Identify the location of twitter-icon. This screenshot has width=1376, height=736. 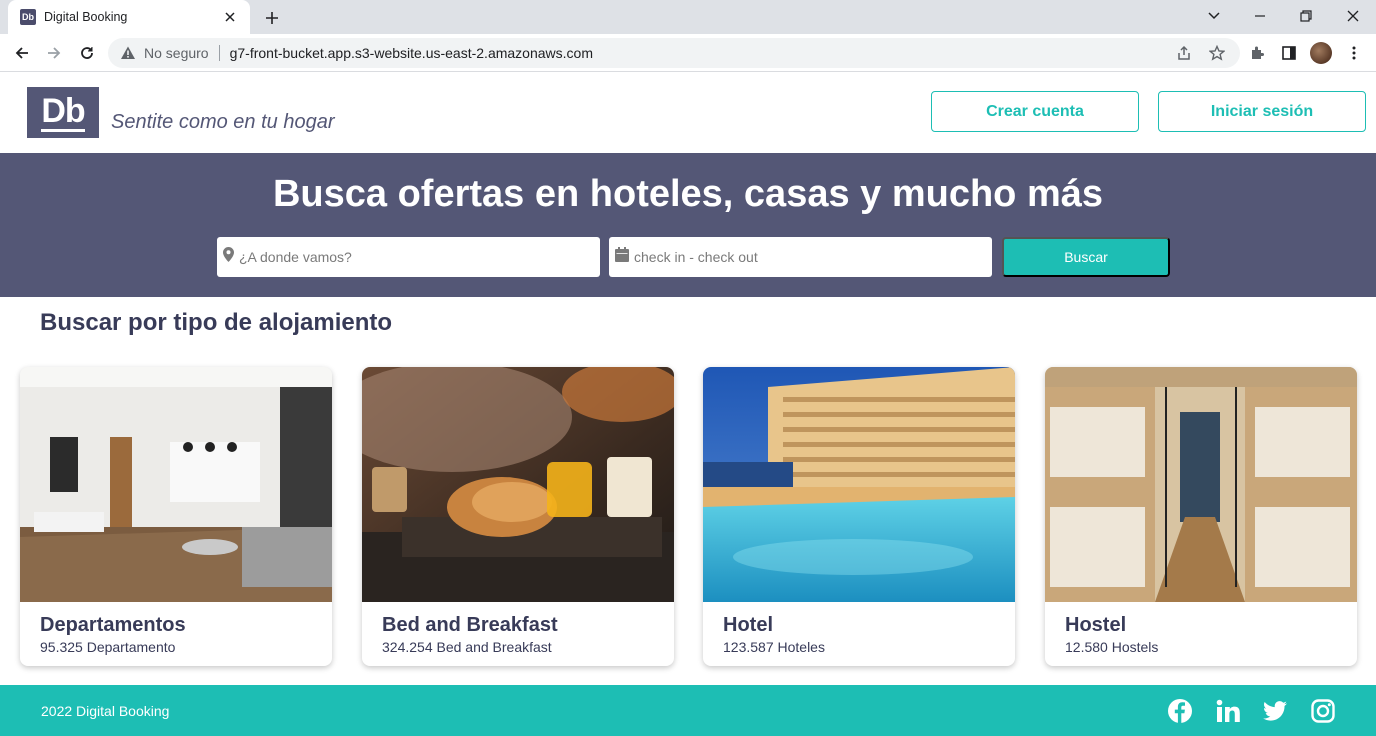
(1275, 711).